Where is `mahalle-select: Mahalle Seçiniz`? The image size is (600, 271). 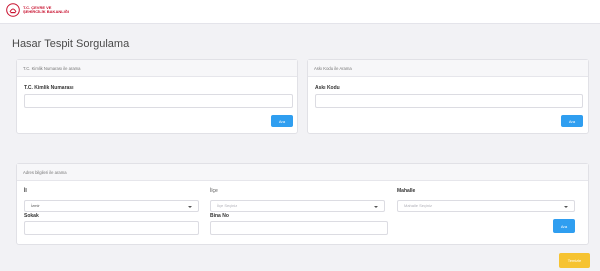 mahalle-select: Mahalle Seçiniz is located at coordinates (486, 206).